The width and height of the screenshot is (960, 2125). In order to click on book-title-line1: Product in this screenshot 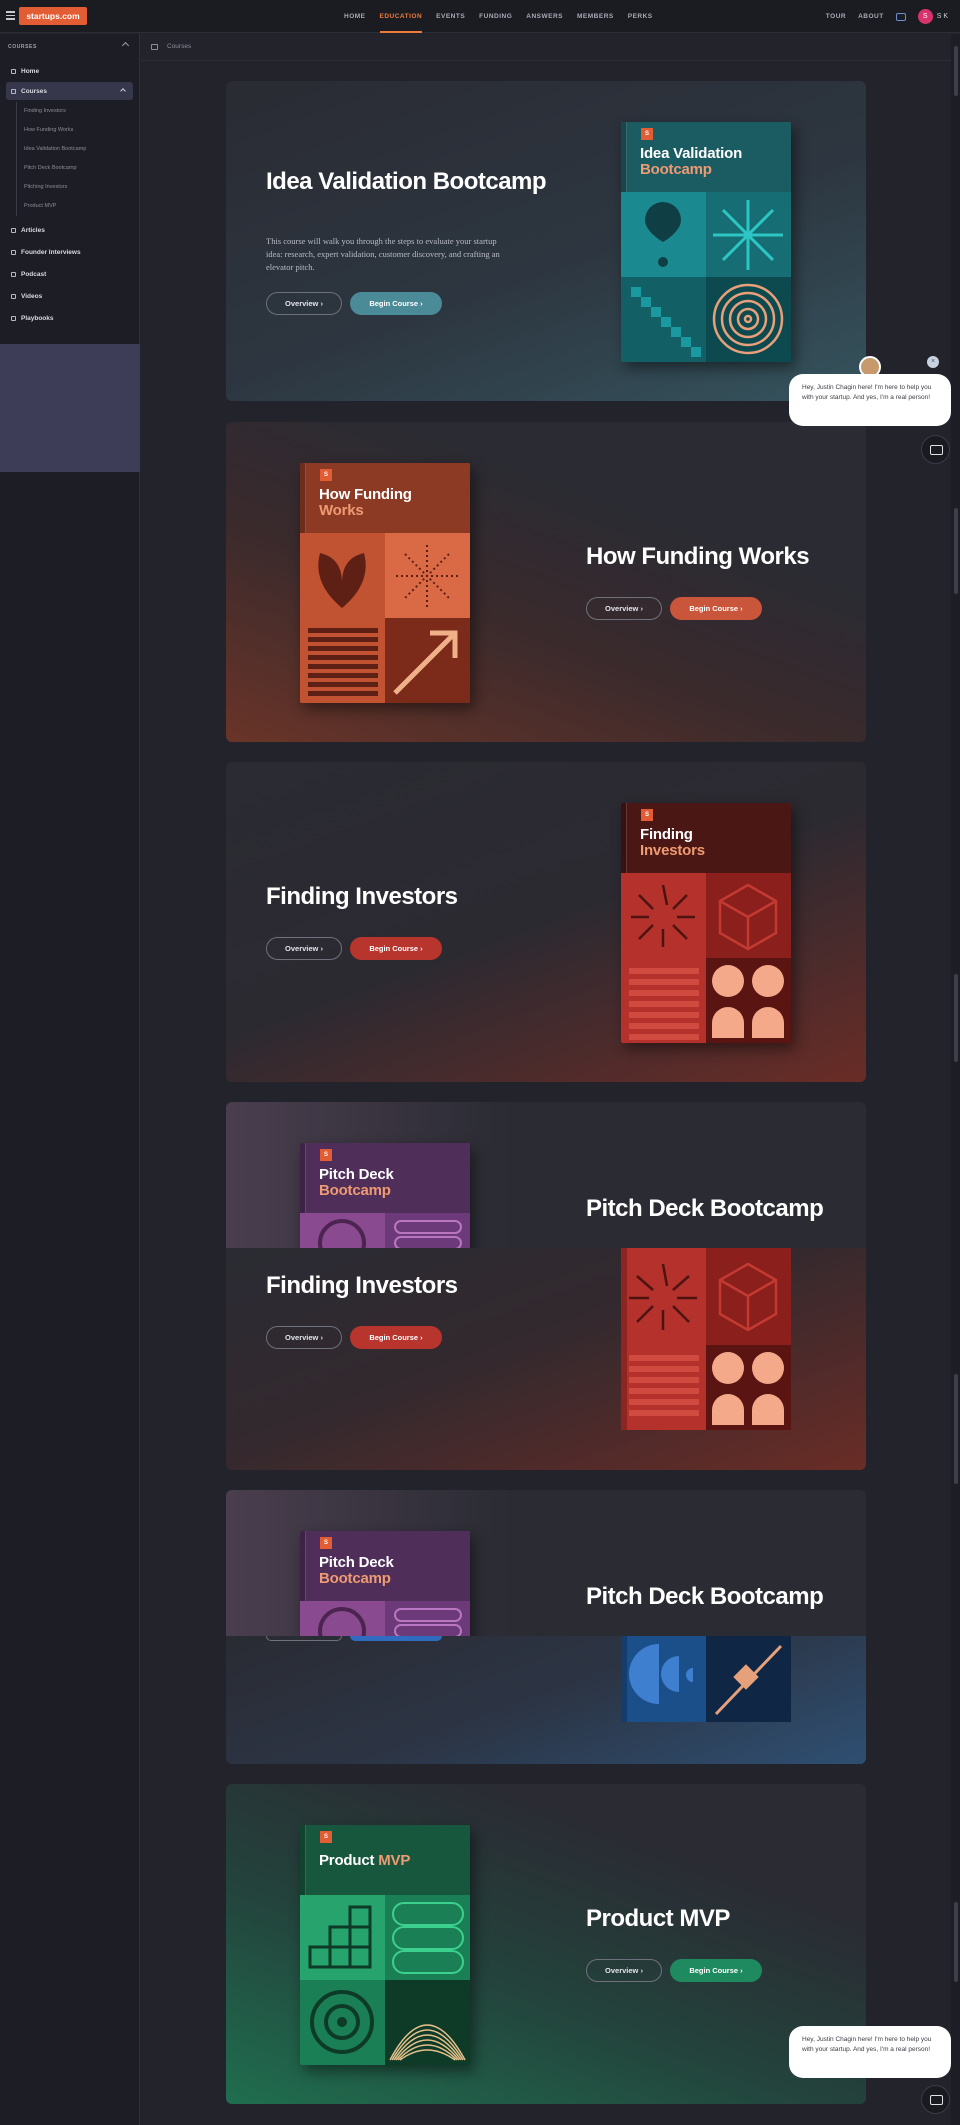, I will do `click(347, 1860)`.